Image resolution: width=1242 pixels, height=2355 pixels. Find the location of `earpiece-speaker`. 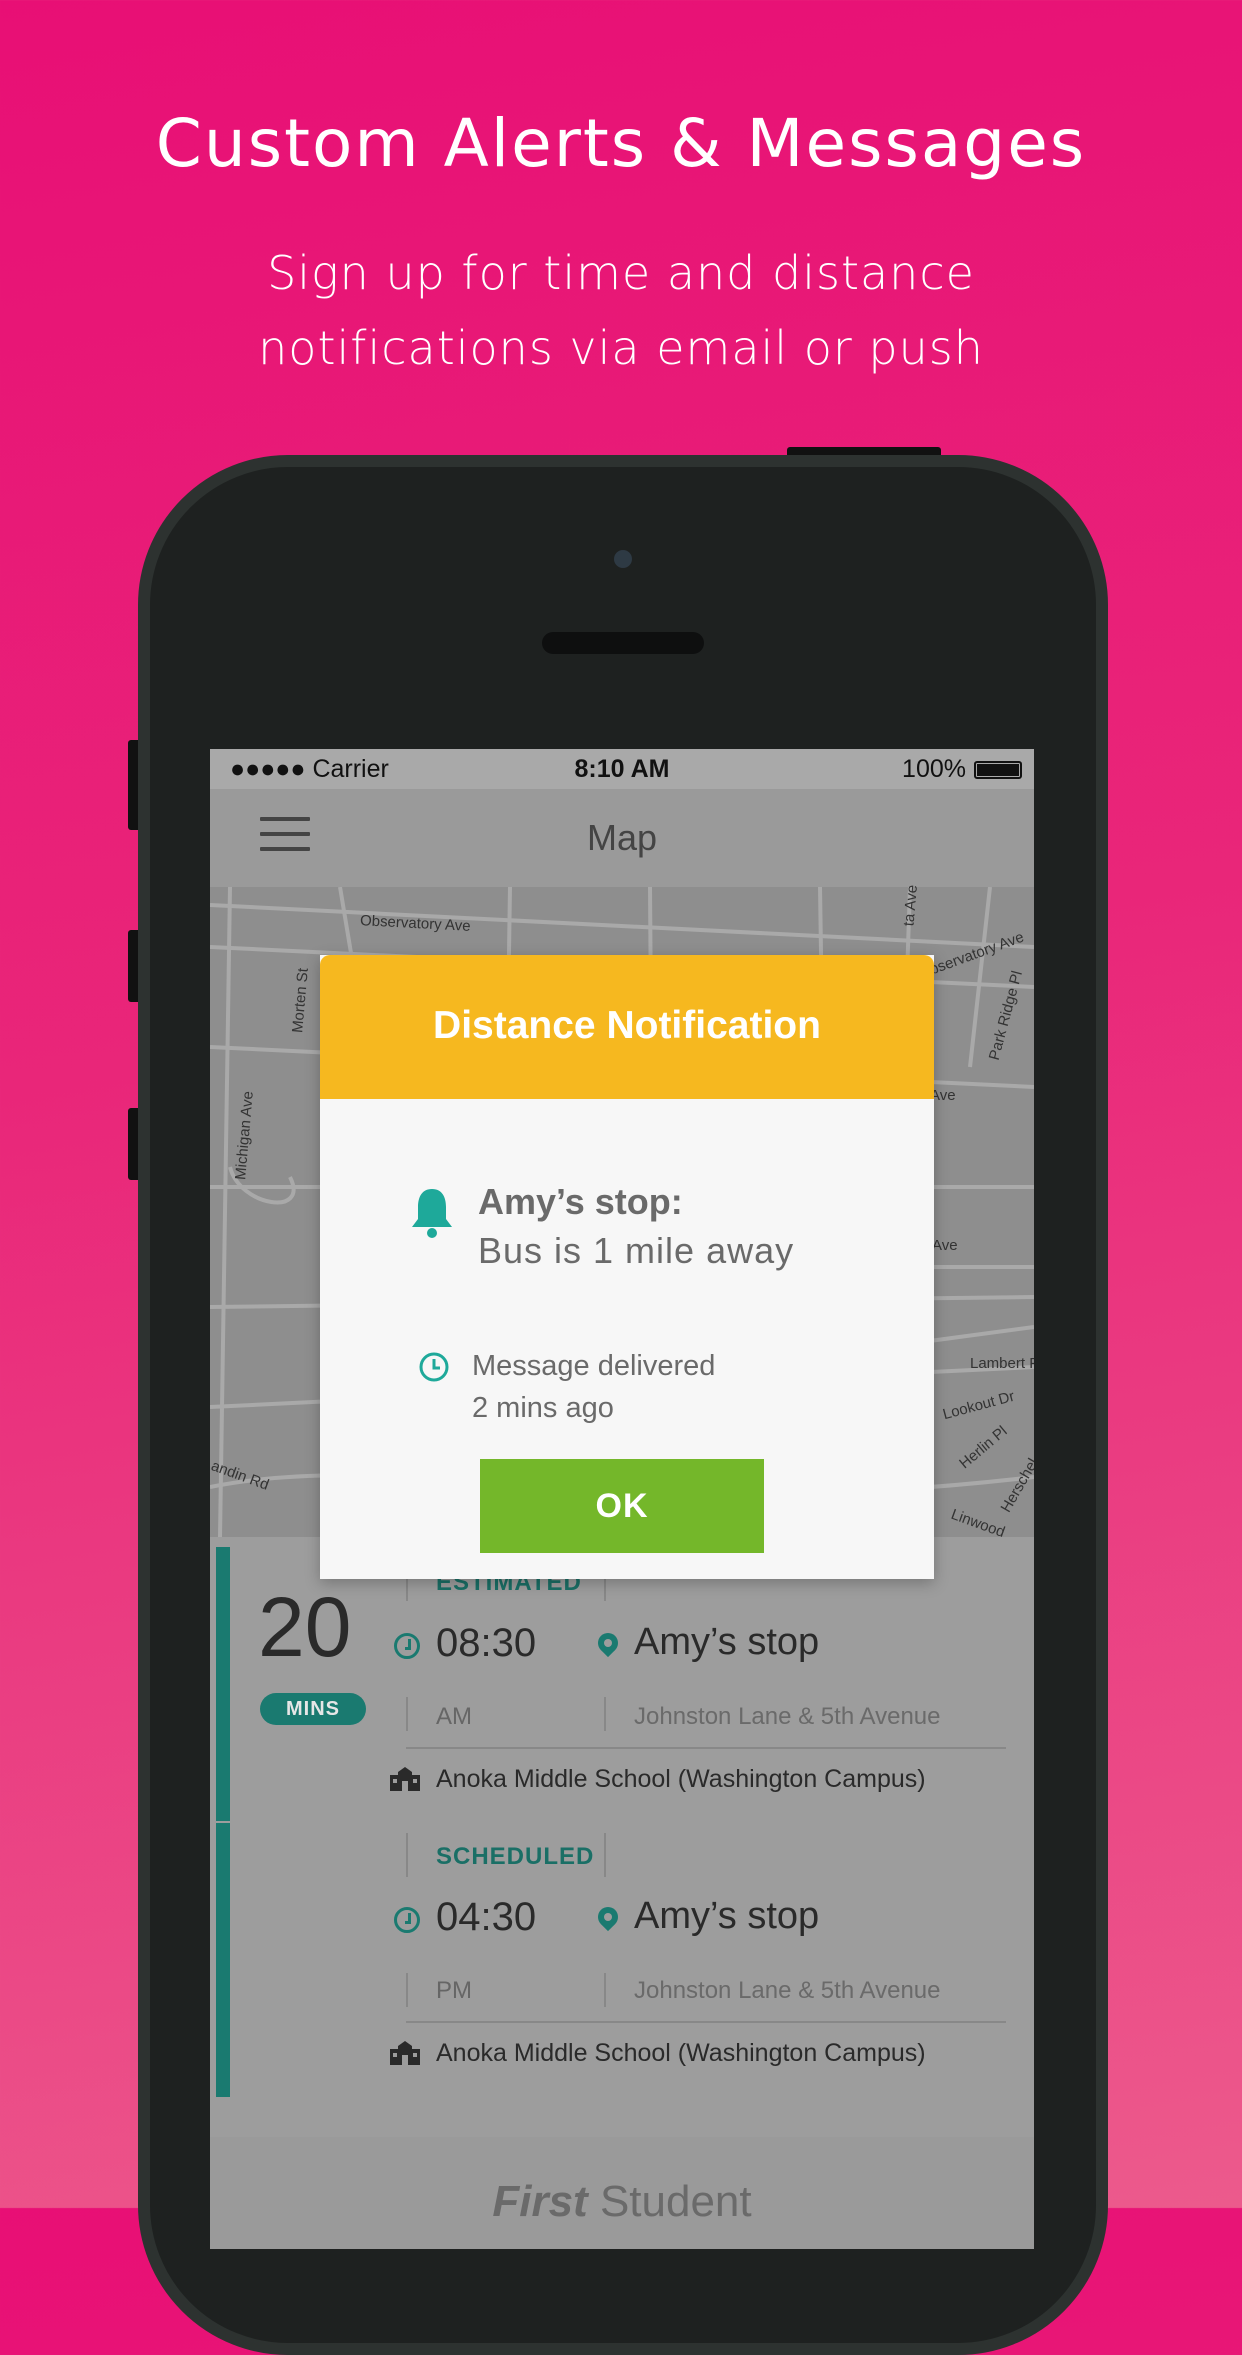

earpiece-speaker is located at coordinates (623, 643).